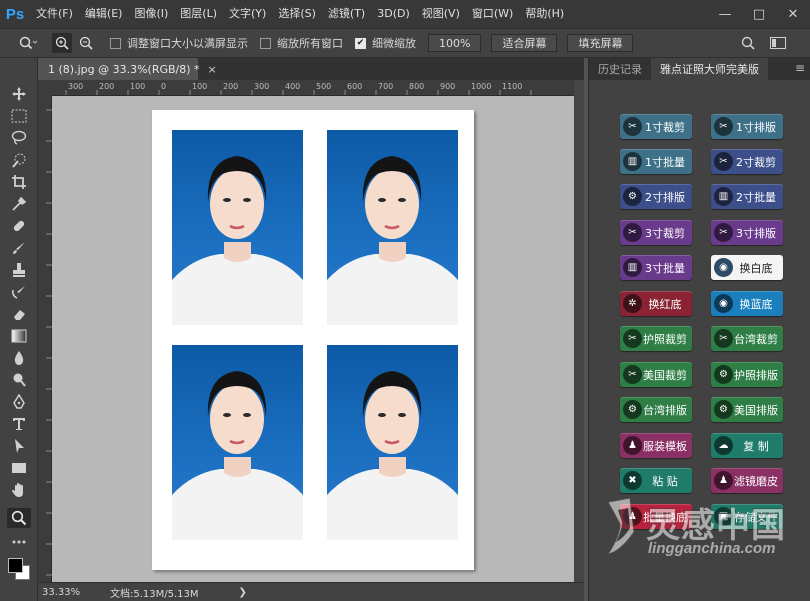 This screenshot has width=810, height=601. What do you see at coordinates (19, 160) in the screenshot?
I see `quick-select-tool-icon` at bounding box center [19, 160].